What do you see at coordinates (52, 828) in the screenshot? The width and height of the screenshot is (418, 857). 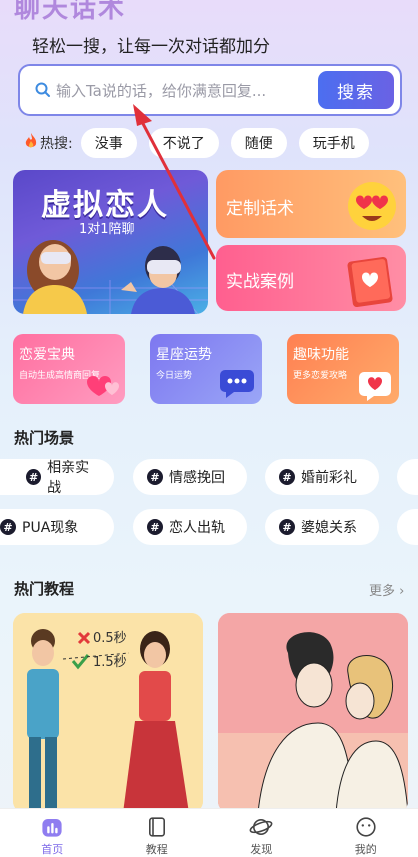 I see `home-chart-icon` at bounding box center [52, 828].